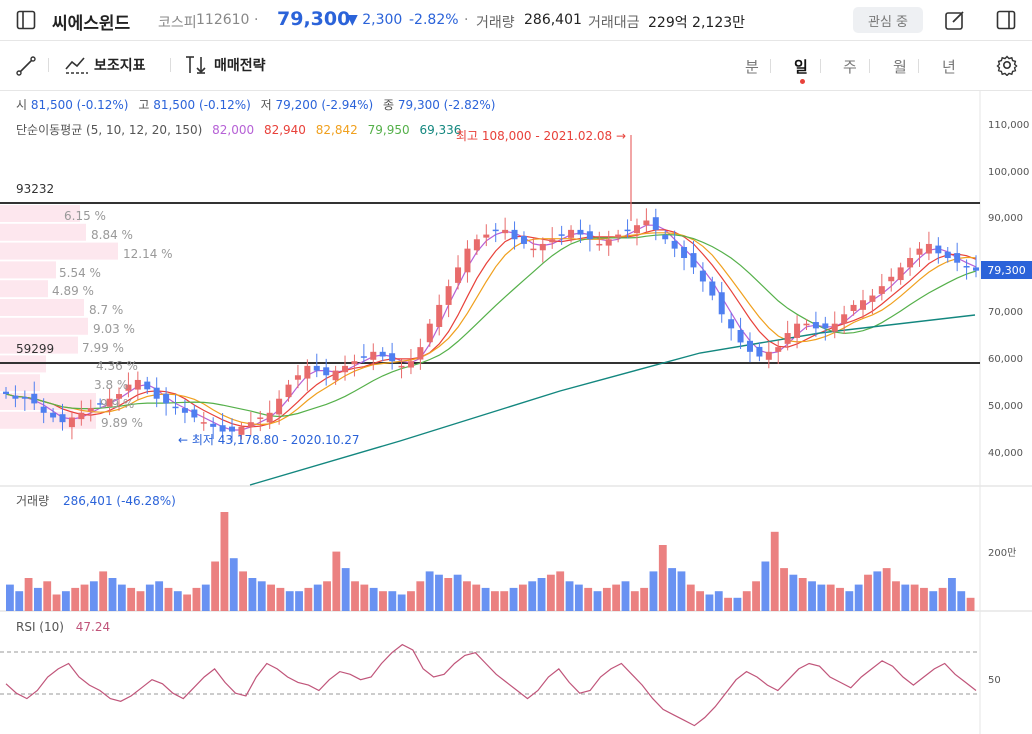  What do you see at coordinates (949, 66) in the screenshot?
I see `period-year: 년` at bounding box center [949, 66].